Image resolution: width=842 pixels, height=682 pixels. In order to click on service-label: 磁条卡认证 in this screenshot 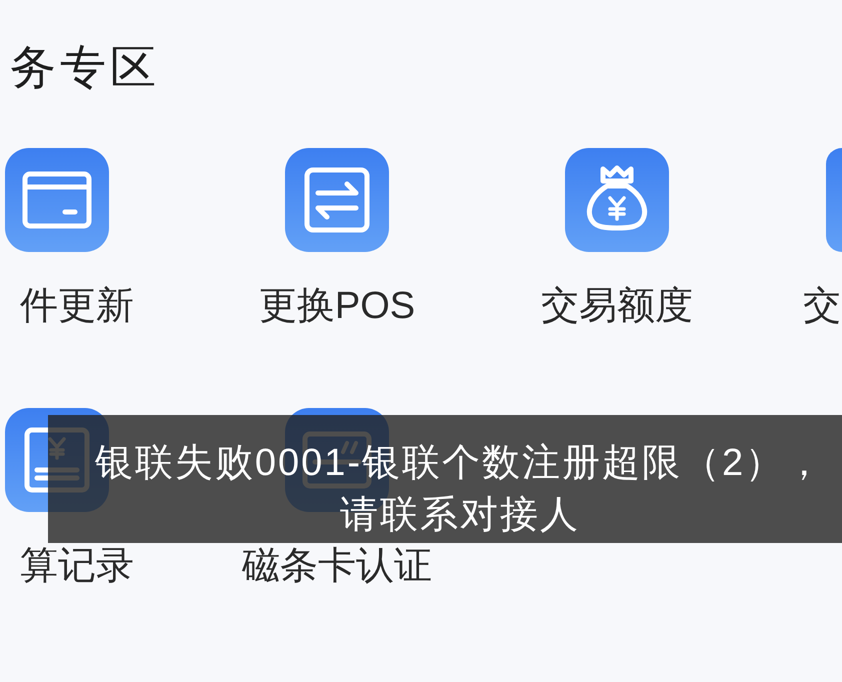, I will do `click(337, 566)`.